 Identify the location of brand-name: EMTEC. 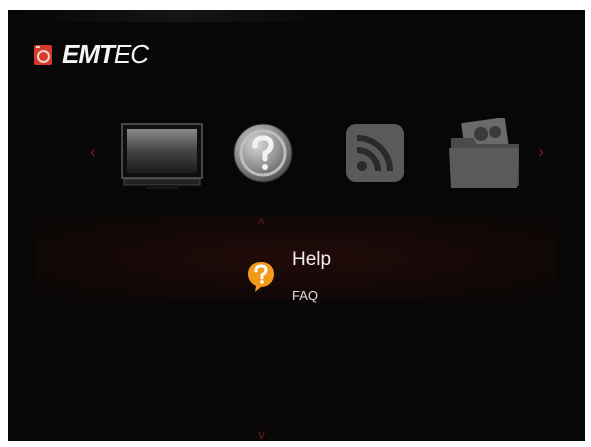
(105, 54).